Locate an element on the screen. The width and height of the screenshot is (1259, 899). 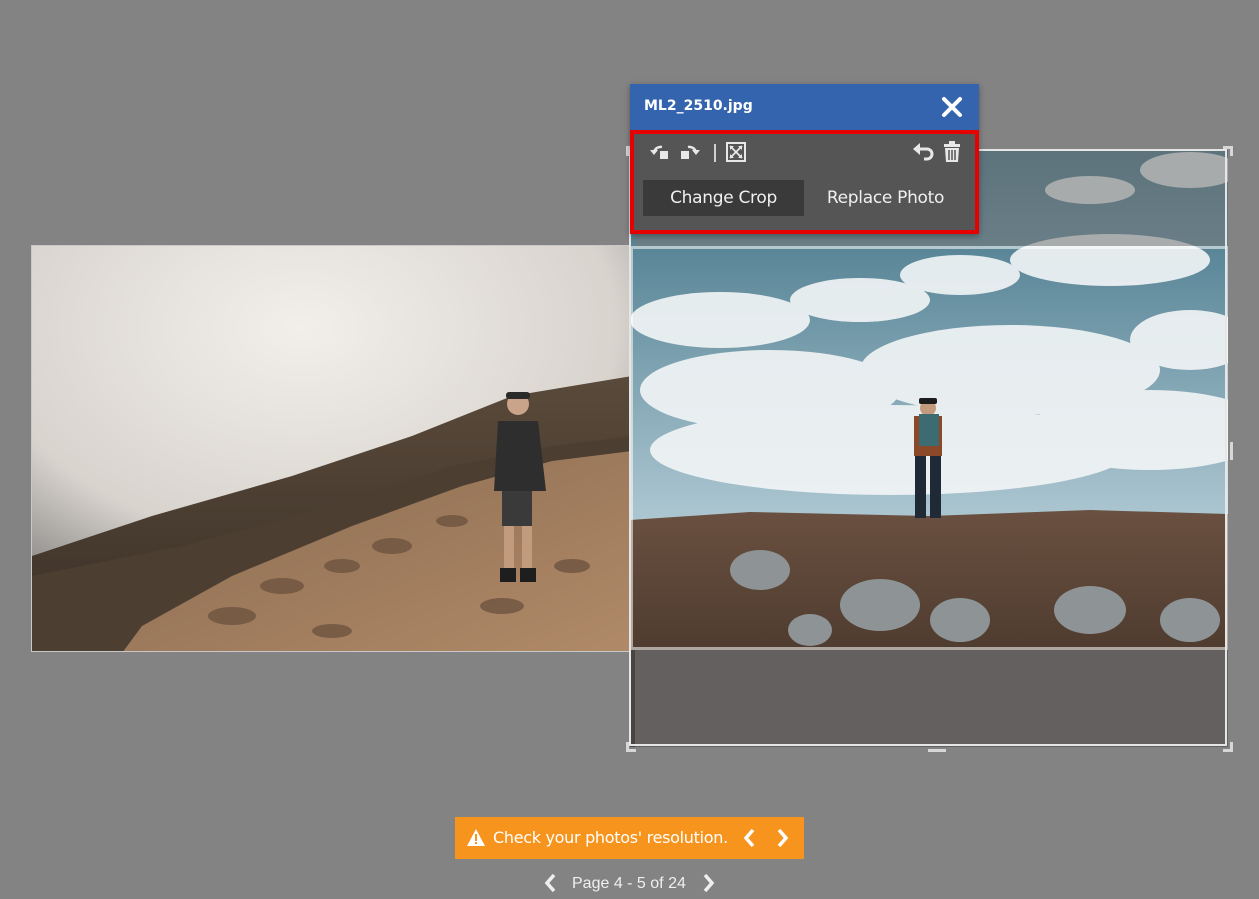
warning-text: Check your photos' resolution. is located at coordinates (610, 837).